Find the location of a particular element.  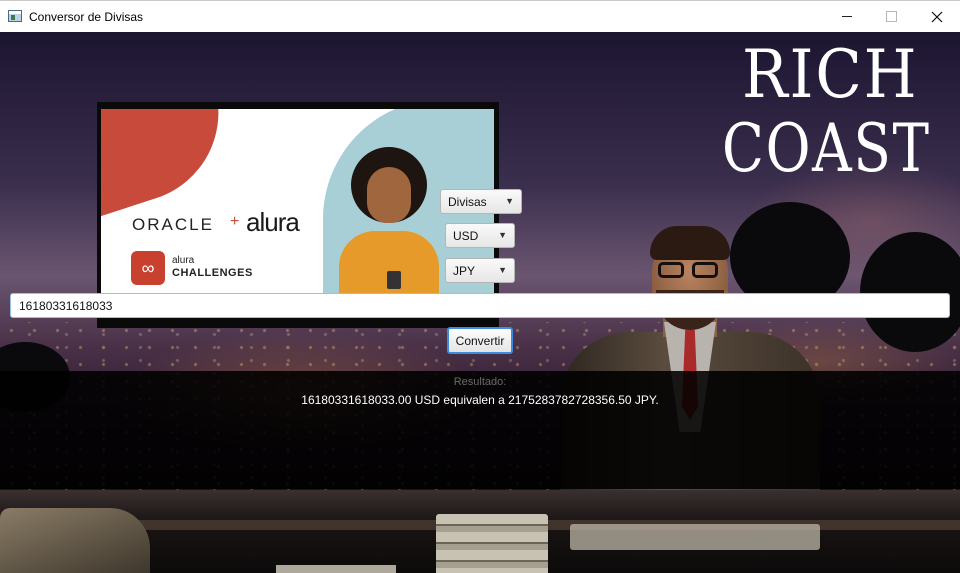

convert-button: Convertir is located at coordinates (480, 340).